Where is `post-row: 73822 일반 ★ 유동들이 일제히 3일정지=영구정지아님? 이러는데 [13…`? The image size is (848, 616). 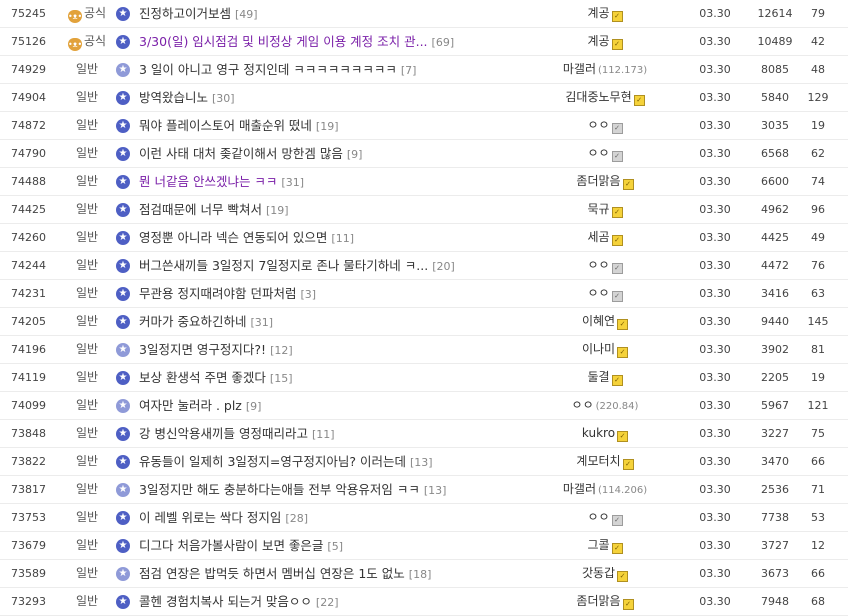
post-row: 73822 일반 ★ 유동들이 일제히 3일정지=영구정지아님? 이러는데 [13… is located at coordinates (424, 462).